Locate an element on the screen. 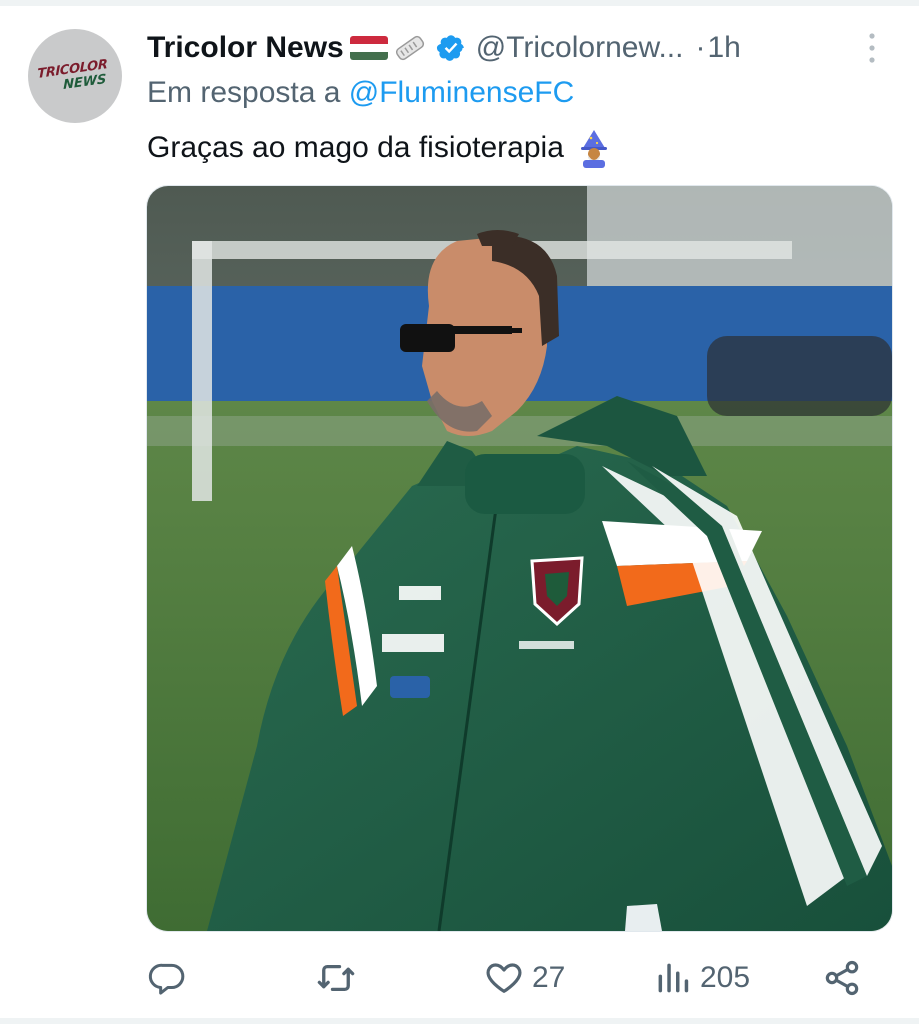  share-button is located at coordinates (846, 978).